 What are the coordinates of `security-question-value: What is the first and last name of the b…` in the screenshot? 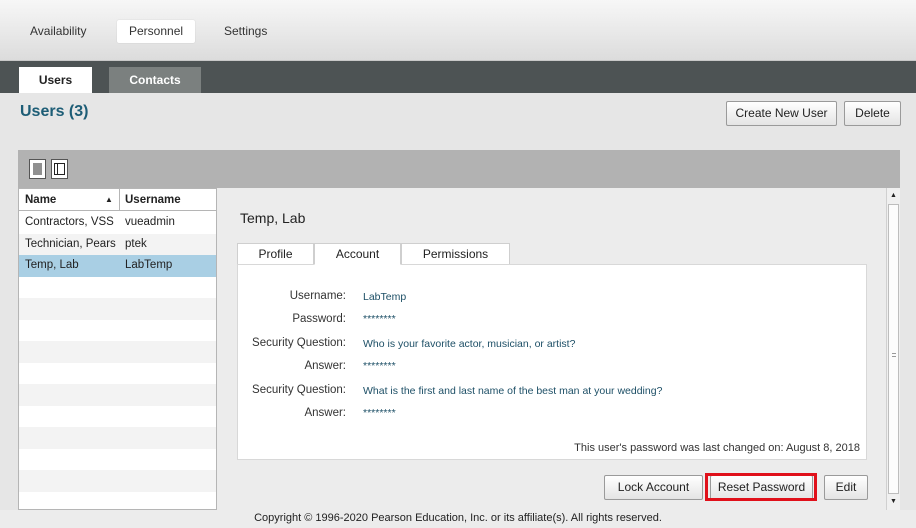 It's located at (513, 391).